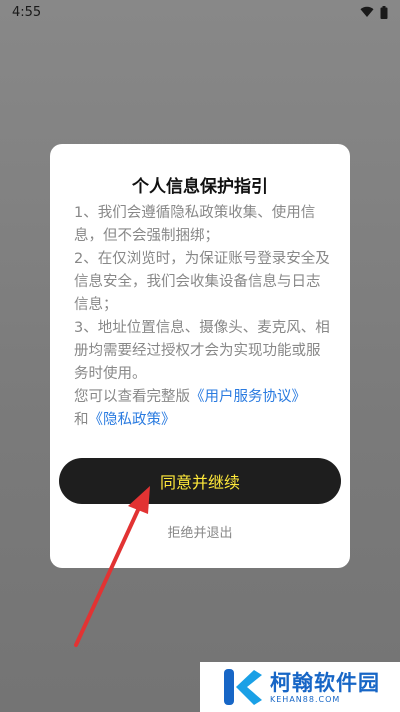 This screenshot has width=400, height=712. Describe the element at coordinates (81, 420) in the screenshot. I see `links-and: 和` at that location.